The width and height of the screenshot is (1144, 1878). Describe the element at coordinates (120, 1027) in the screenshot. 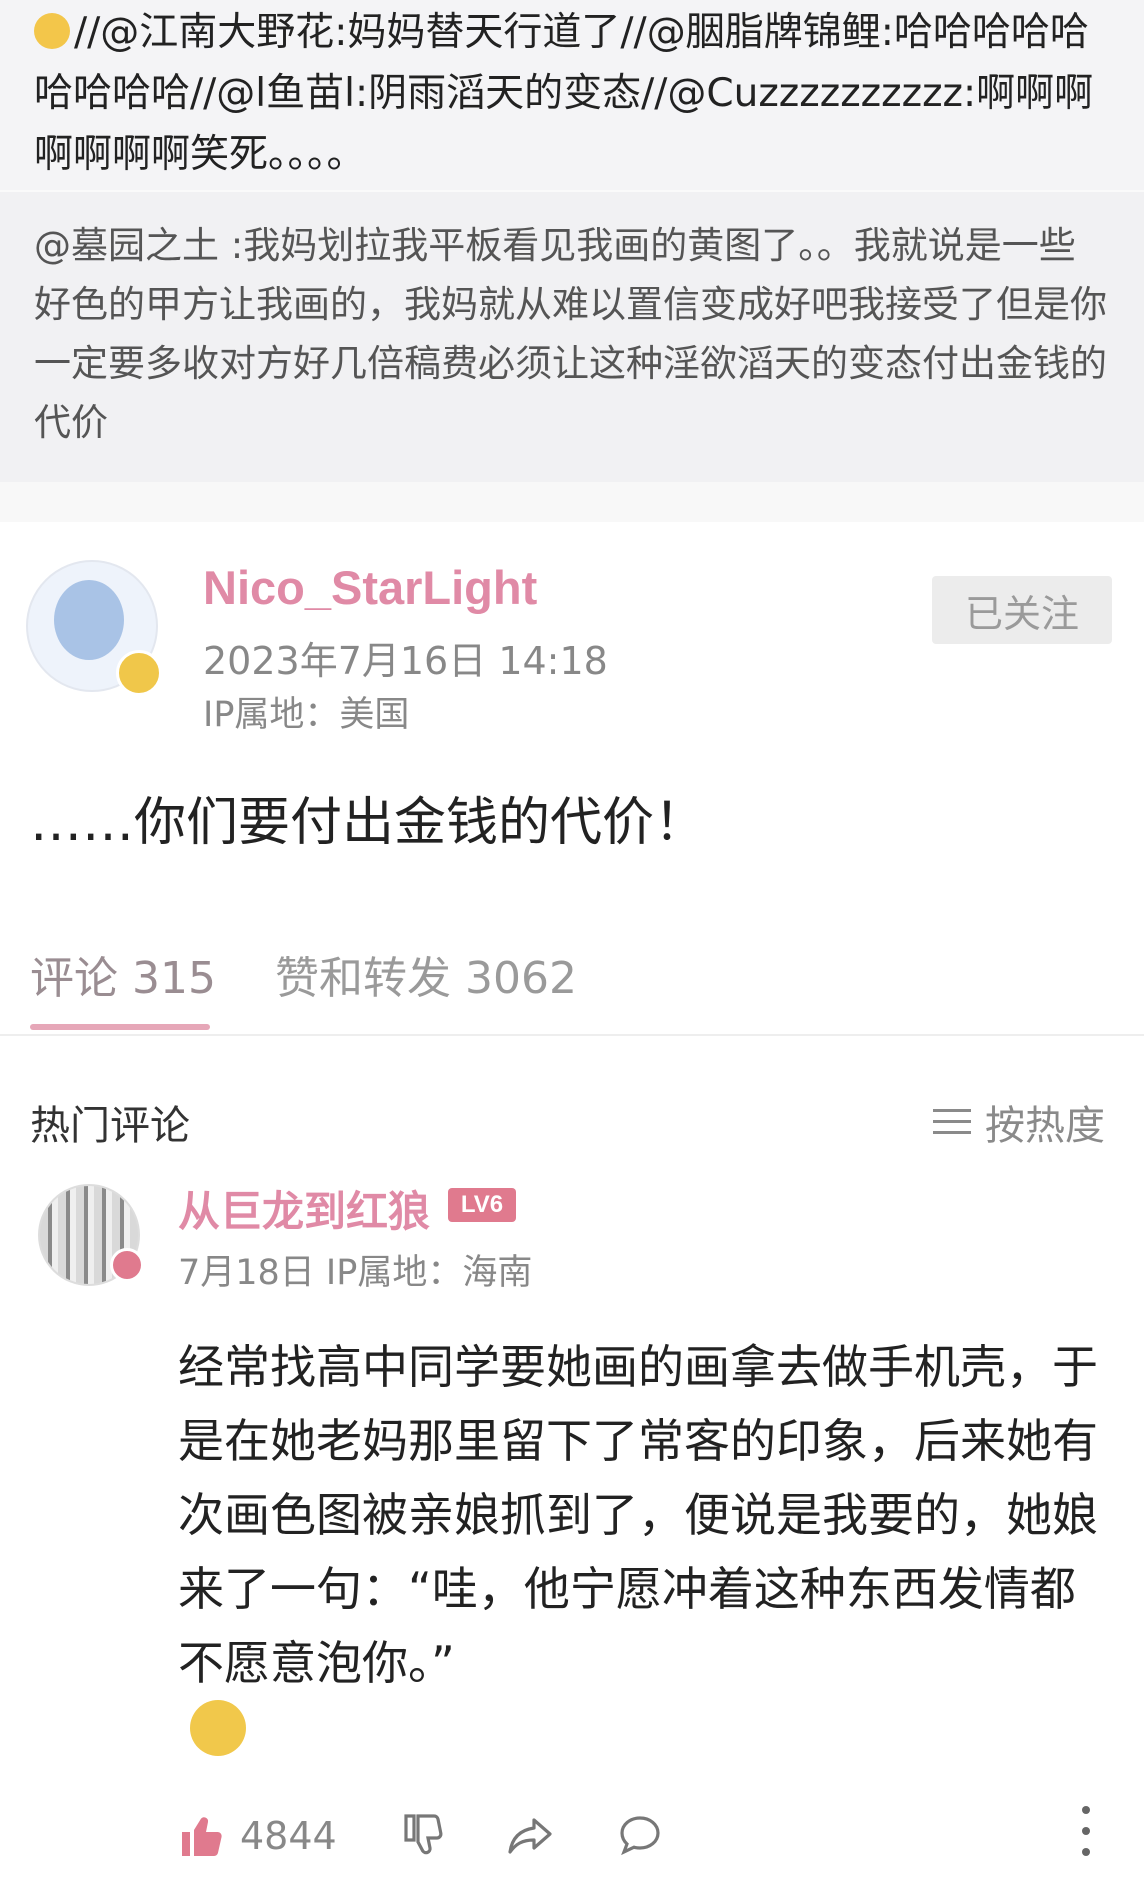

I see `tab-active-indicator` at that location.